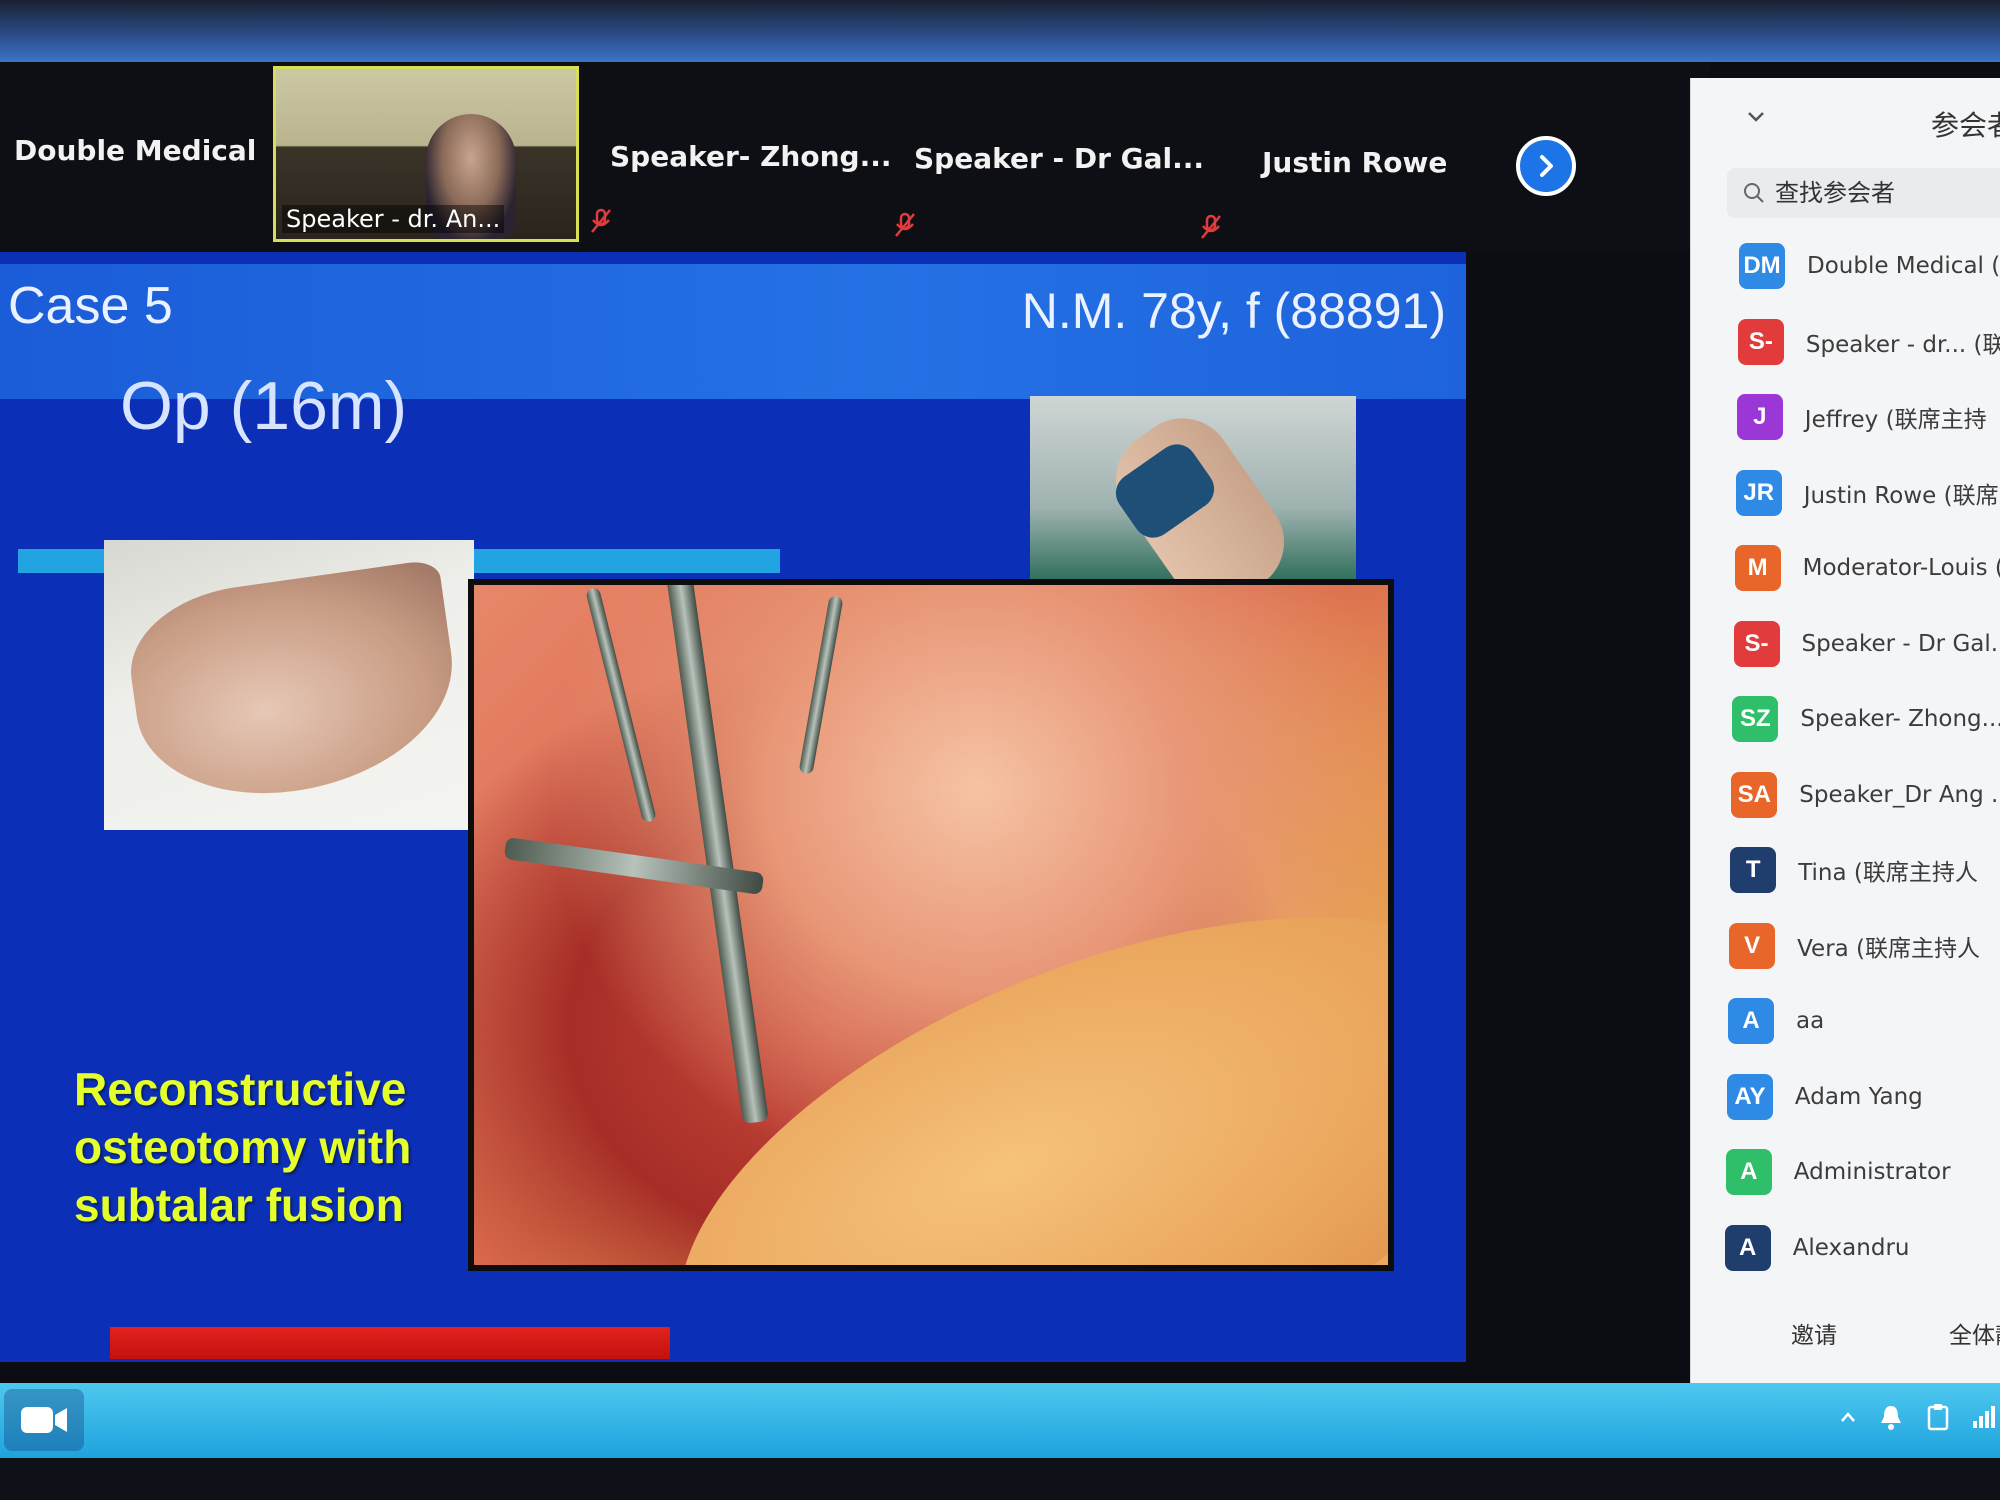  Describe the element at coordinates (1000, 1479) in the screenshot. I see `screen-bezel` at that location.